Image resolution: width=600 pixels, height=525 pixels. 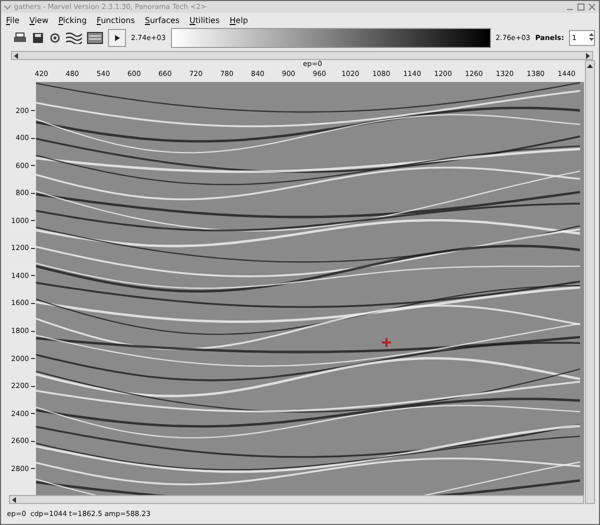 I want to click on close-icon, so click(x=592, y=7).